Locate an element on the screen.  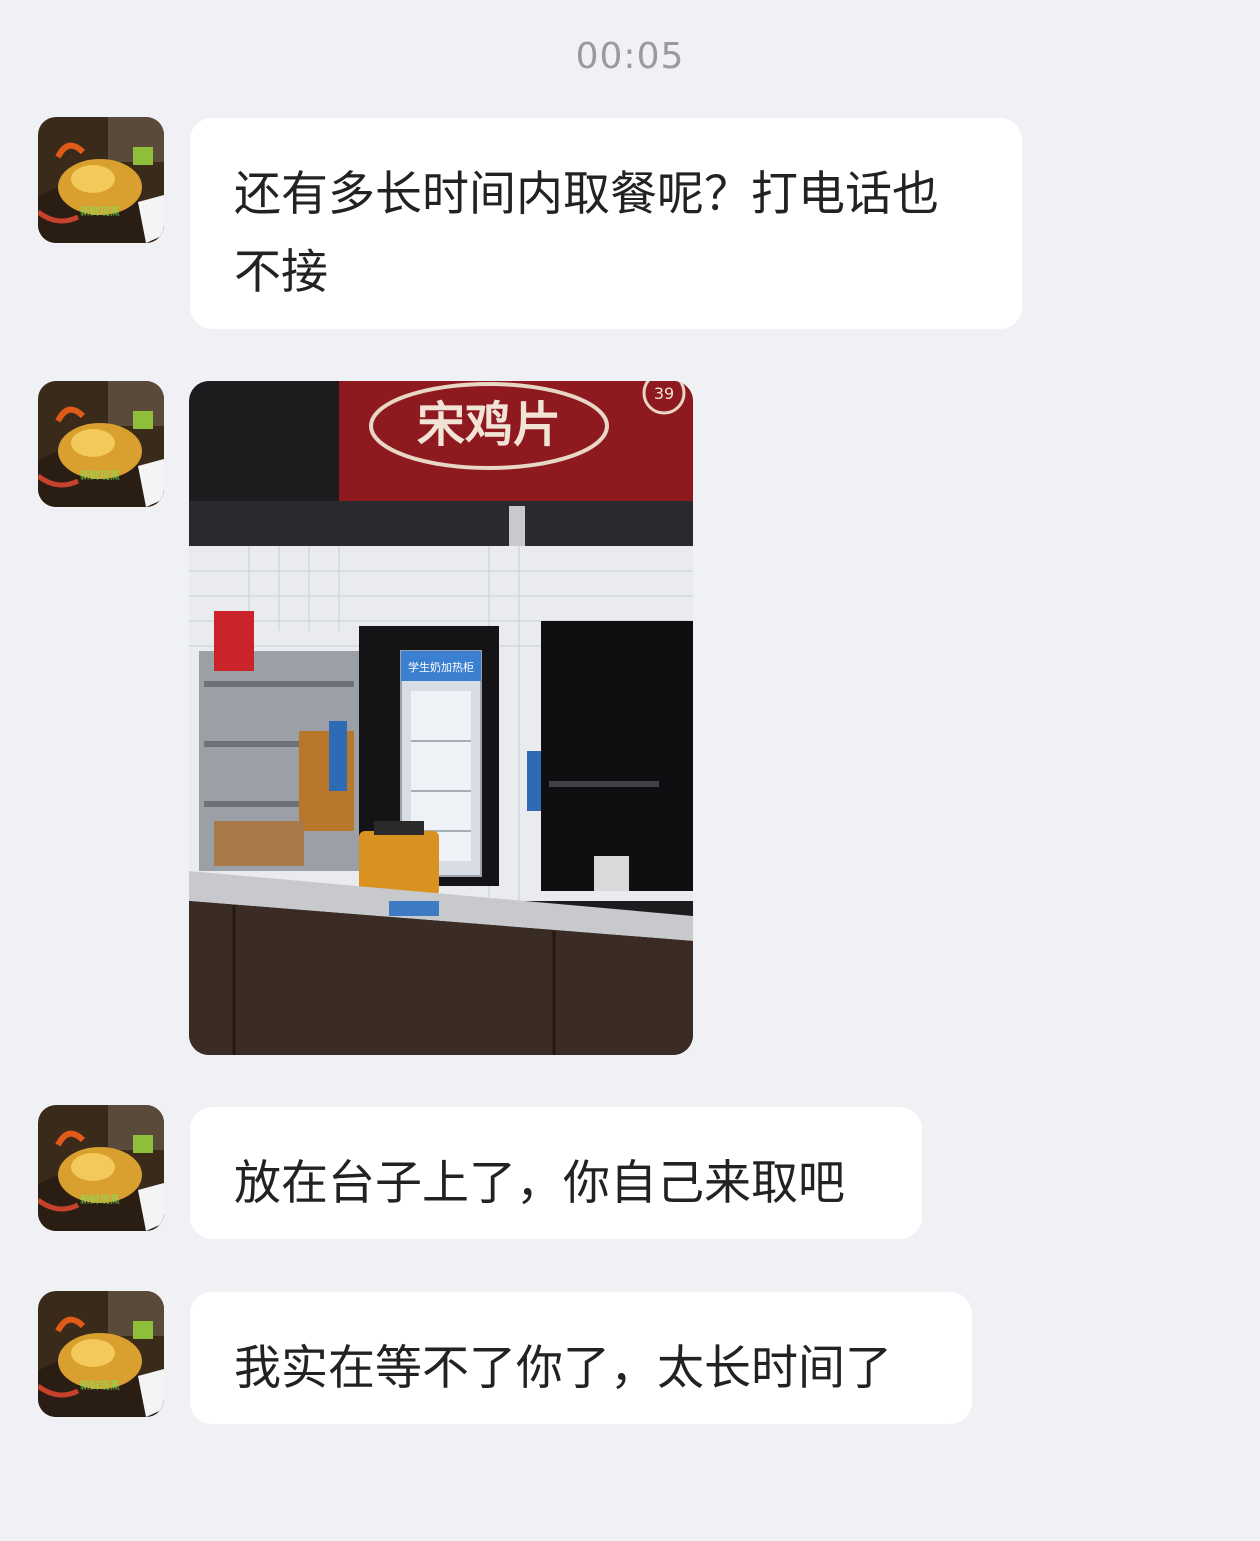
message-bubble: 放在台子上了，你自己来取吧 is located at coordinates (556, 1173).